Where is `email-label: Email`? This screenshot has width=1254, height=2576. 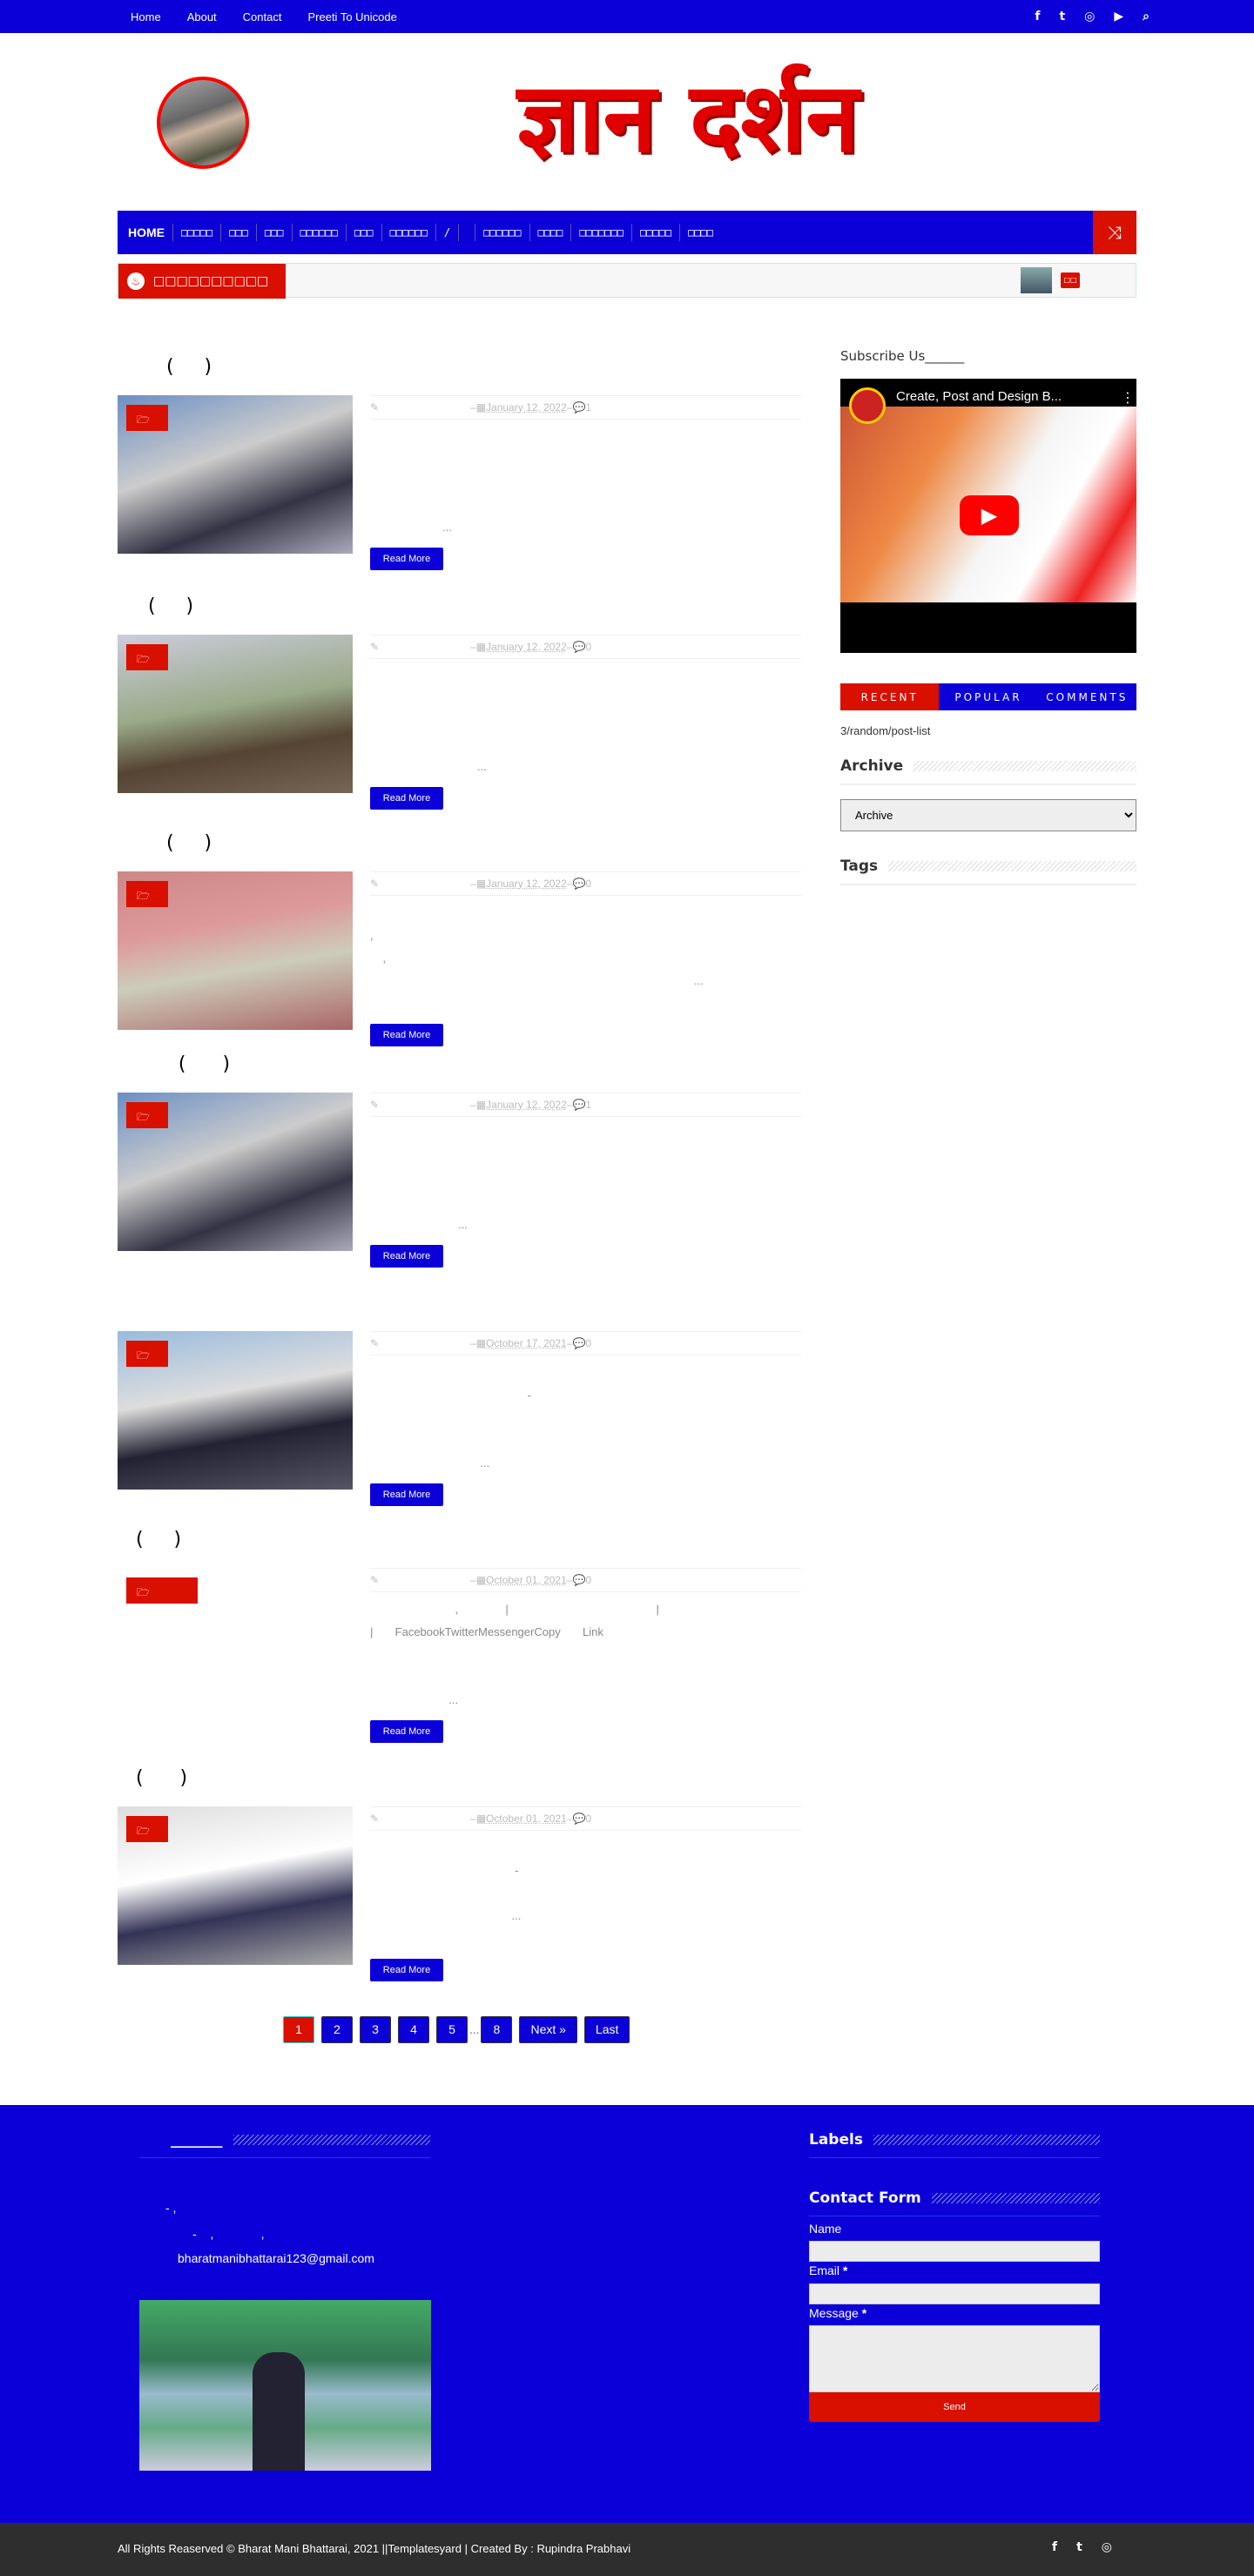
email-label: Email is located at coordinates (824, 2270).